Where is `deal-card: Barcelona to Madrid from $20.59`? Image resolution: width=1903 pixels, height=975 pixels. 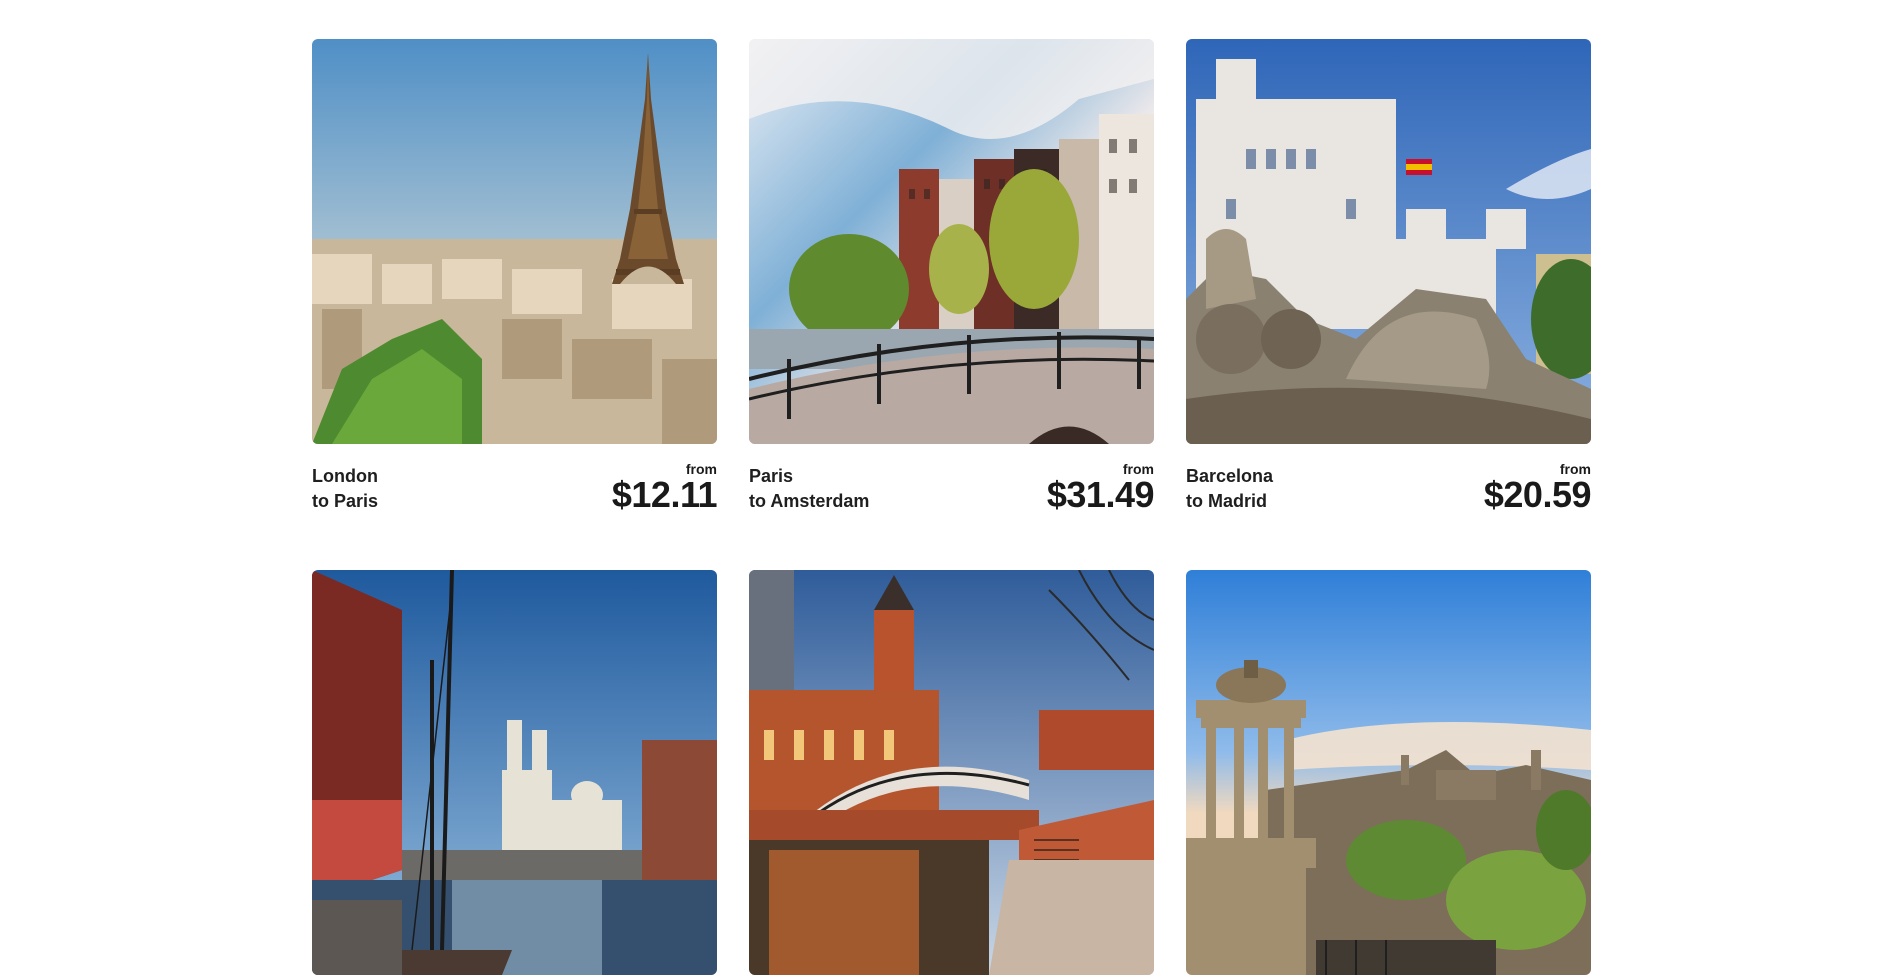 deal-card: Barcelona to Madrid from $20.59 is located at coordinates (1389, 277).